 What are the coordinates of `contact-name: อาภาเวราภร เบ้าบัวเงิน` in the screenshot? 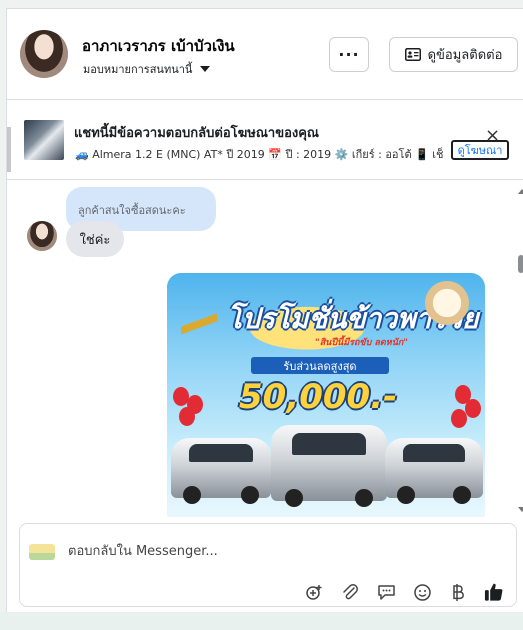 It's located at (158, 46).